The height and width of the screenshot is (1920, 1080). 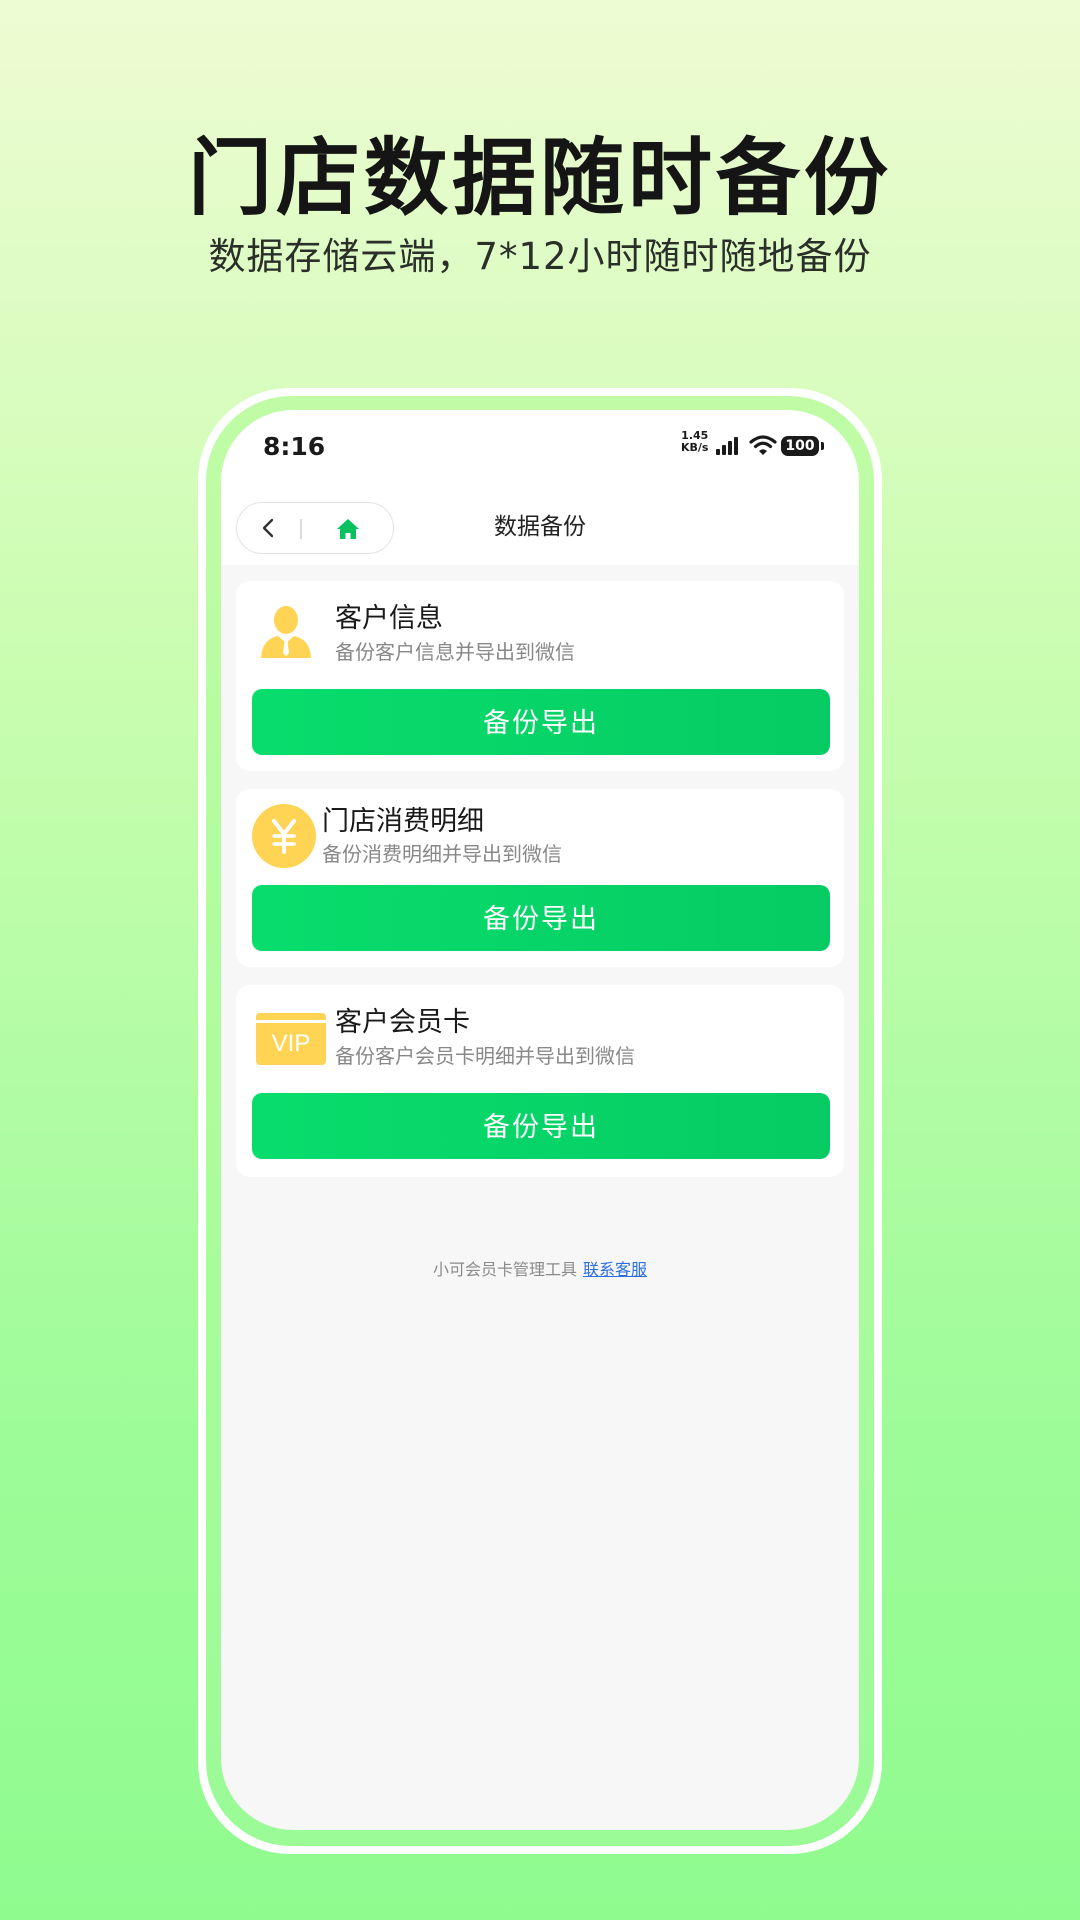 I want to click on battery-indicator: 100, so click(x=802, y=446).